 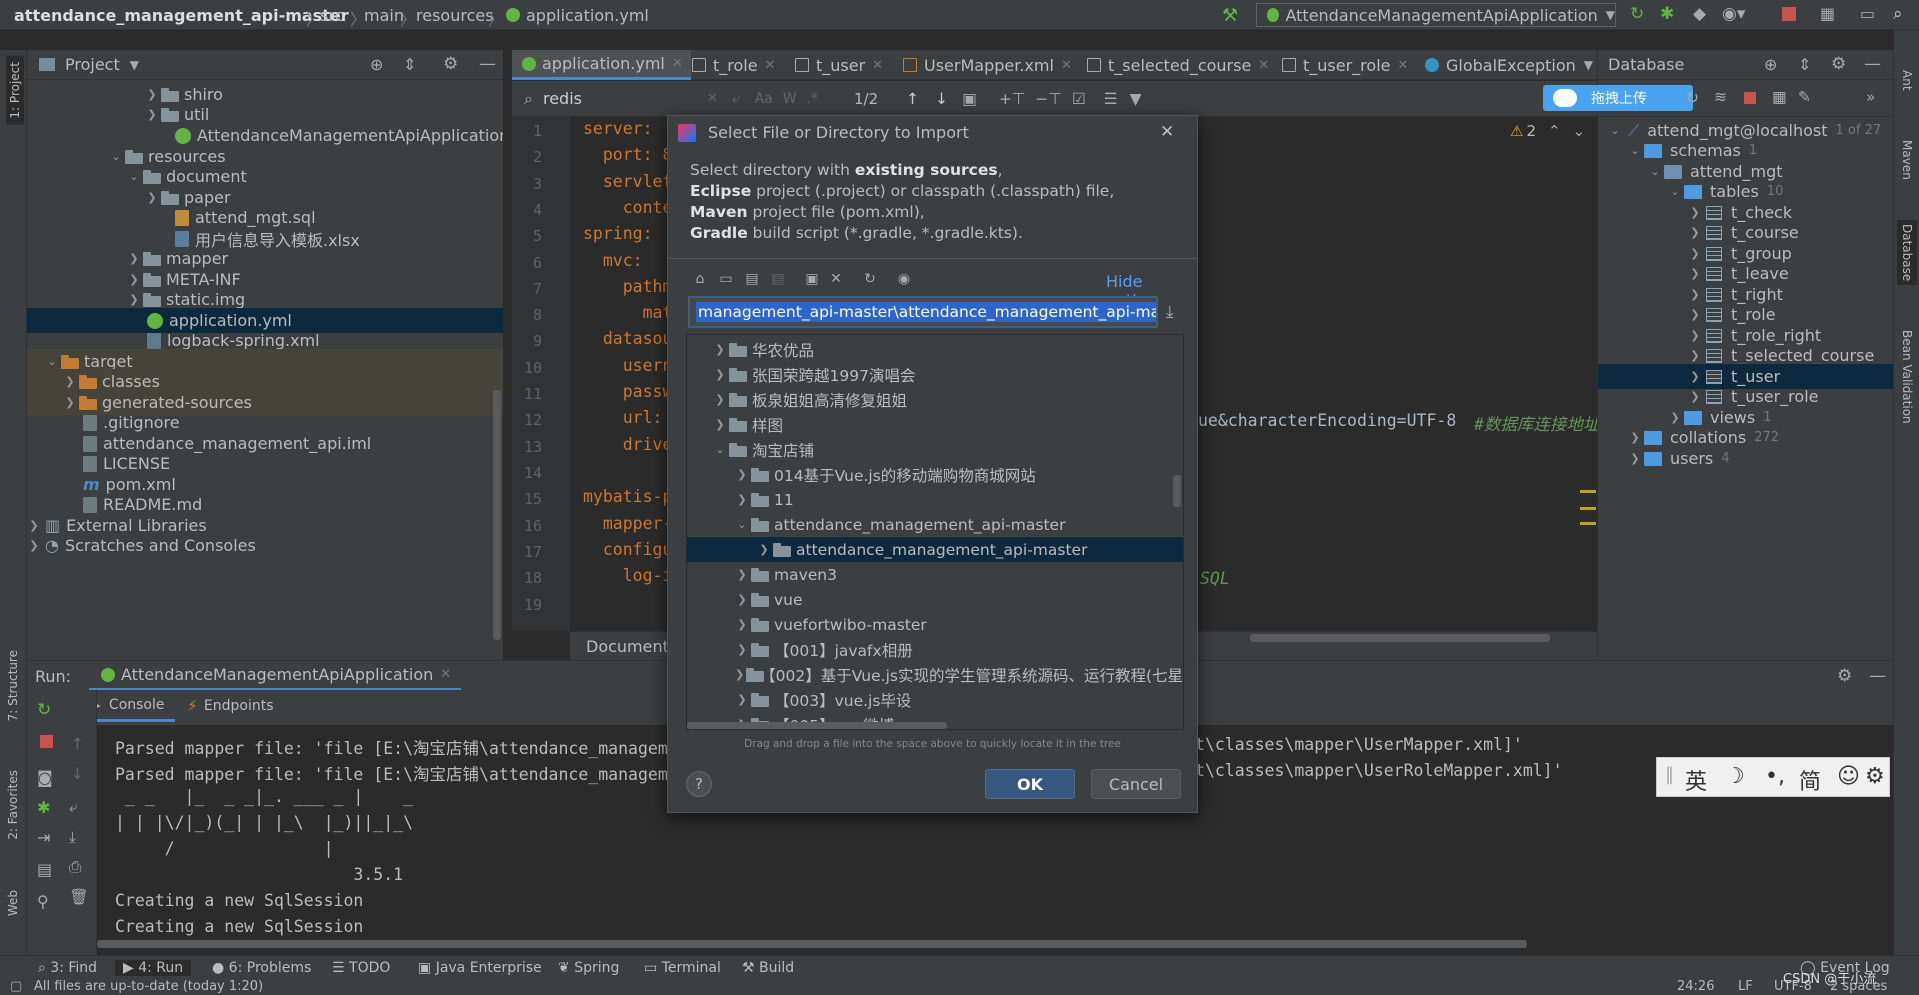 What do you see at coordinates (77, 774) in the screenshot?
I see `down-icon: ↓` at bounding box center [77, 774].